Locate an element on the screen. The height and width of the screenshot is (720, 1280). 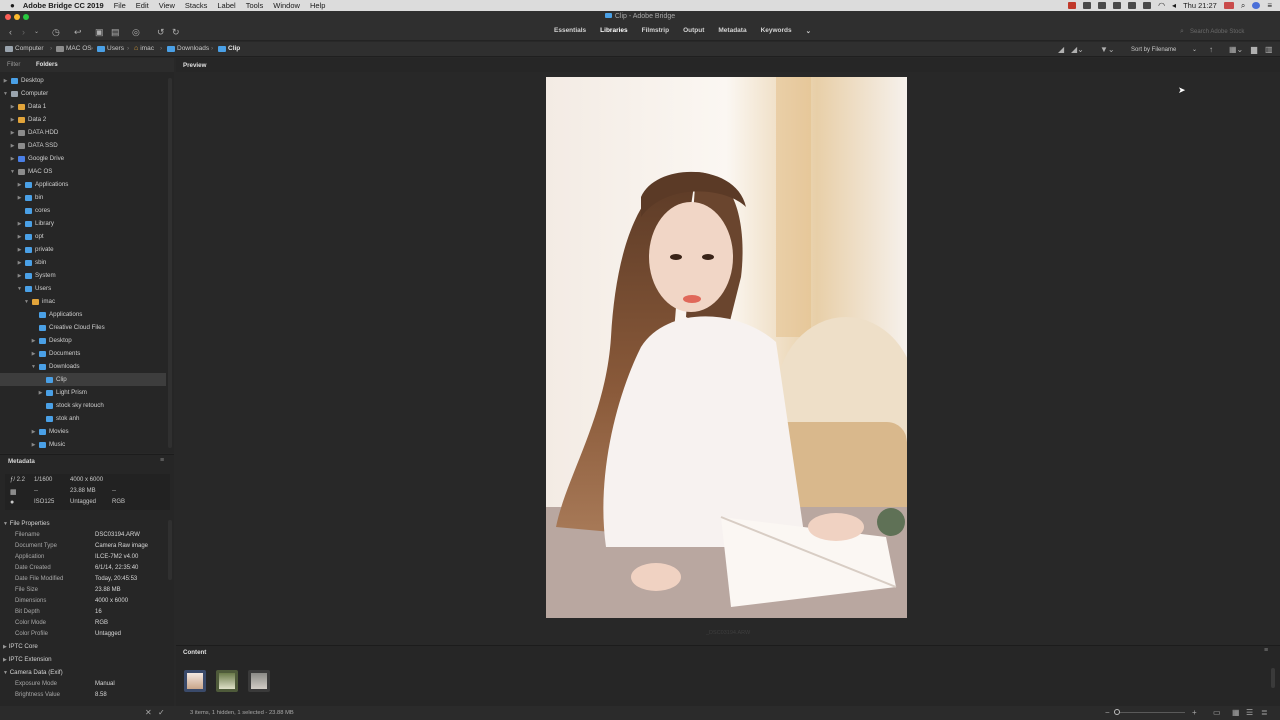
tray-record-icon is located at coordinates (1072, 5).